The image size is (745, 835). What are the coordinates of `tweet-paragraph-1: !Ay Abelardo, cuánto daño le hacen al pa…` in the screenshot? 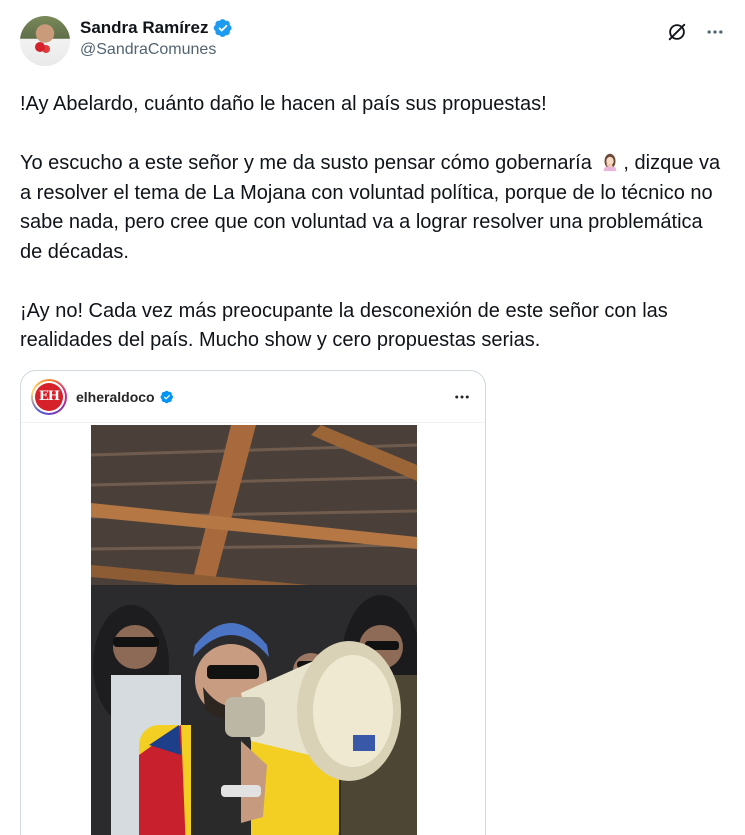 It's located at (283, 104).